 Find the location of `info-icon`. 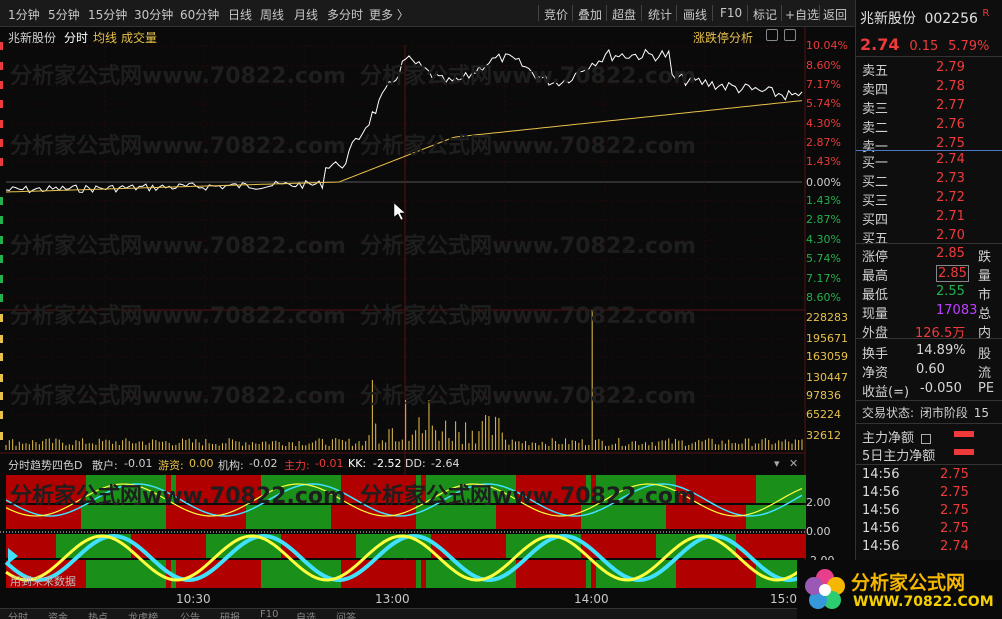

info-icon is located at coordinates (926, 438).